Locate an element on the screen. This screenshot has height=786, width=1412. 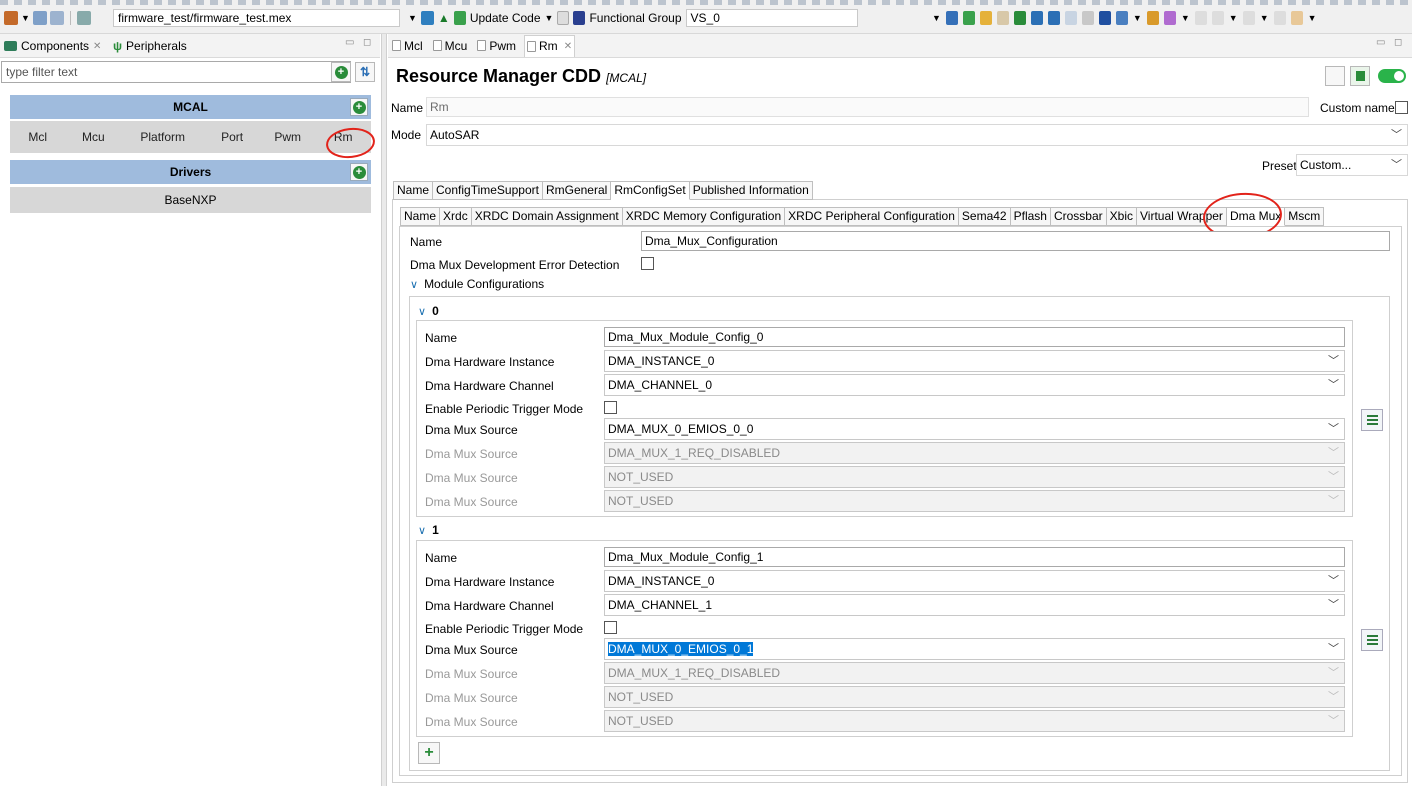
tab-published-information: Published Information is located at coordinates (751, 190).